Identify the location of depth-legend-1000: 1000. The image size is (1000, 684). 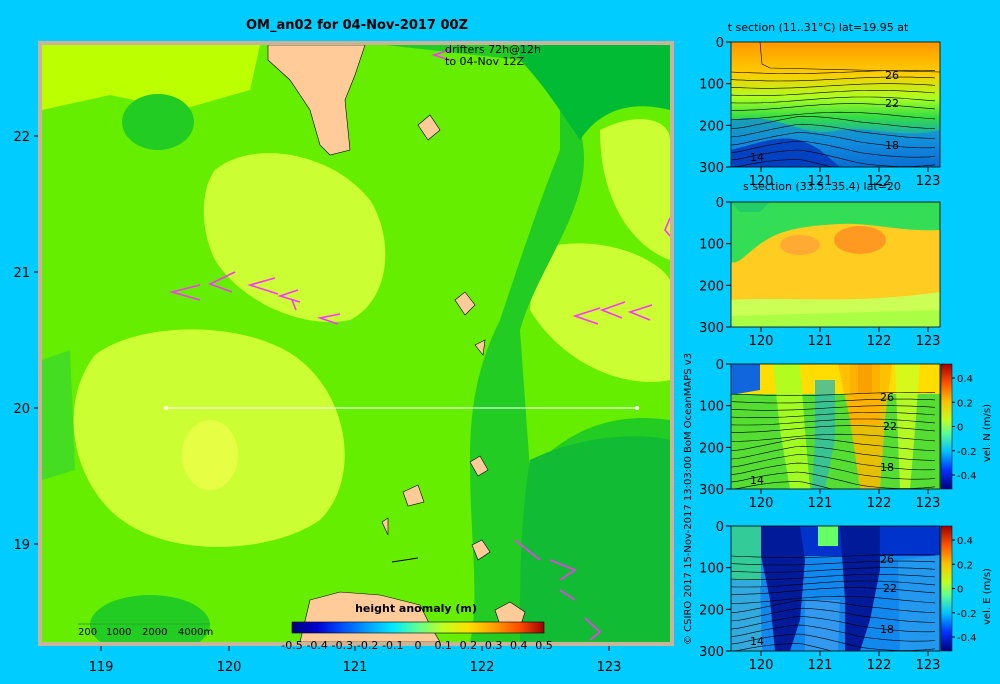
(118, 632).